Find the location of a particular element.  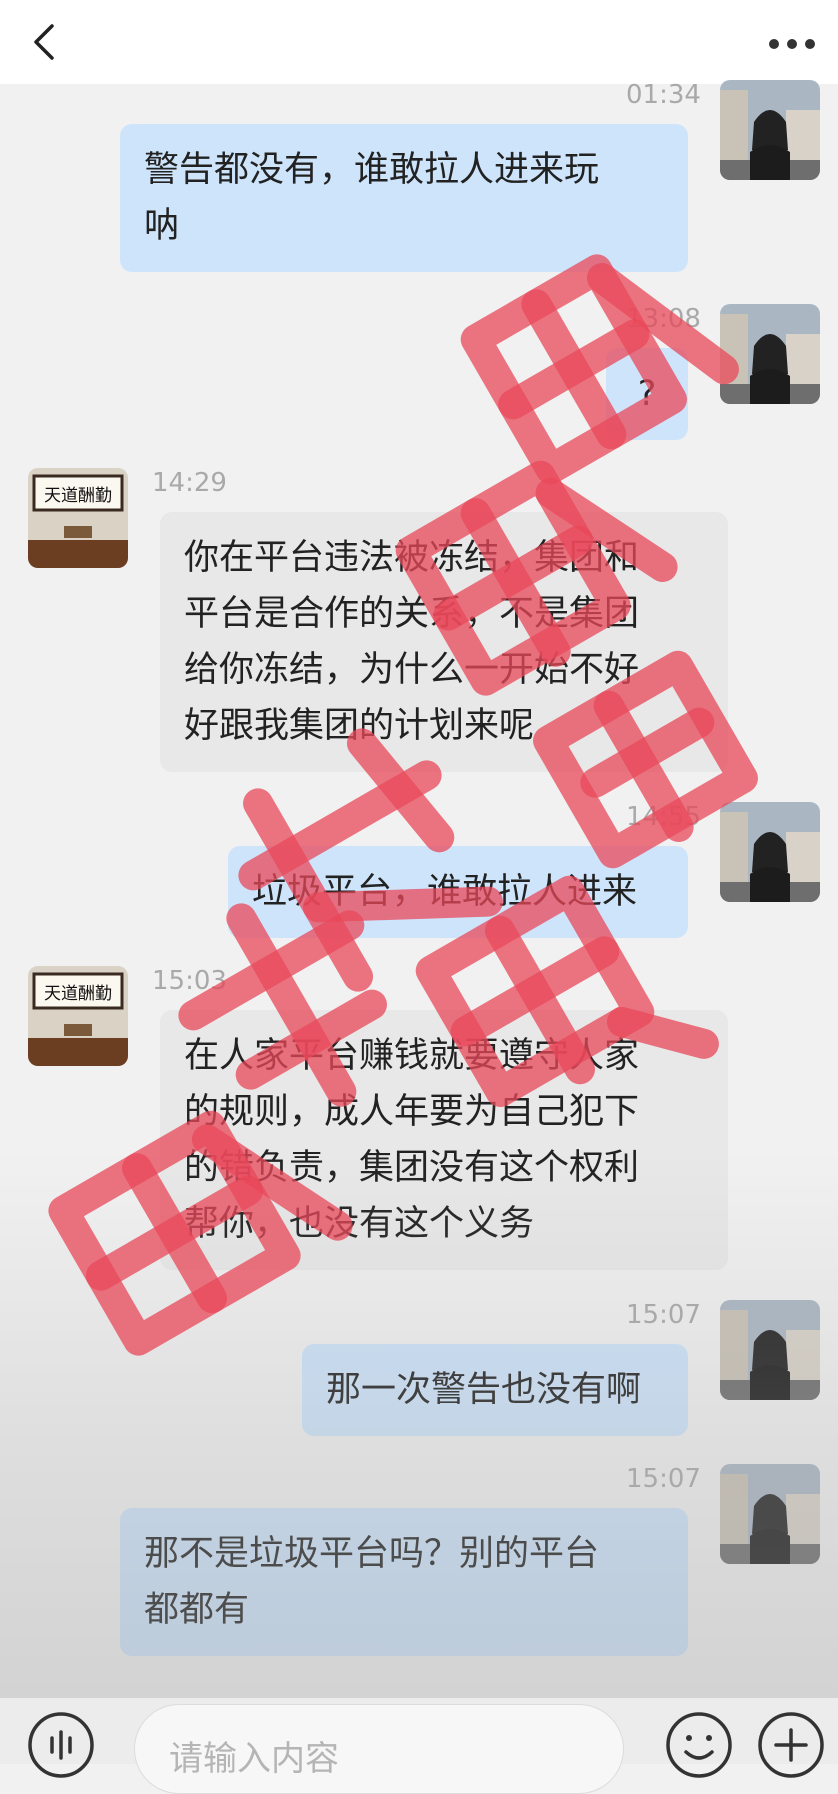

more-dots-icon is located at coordinates (792, 44).